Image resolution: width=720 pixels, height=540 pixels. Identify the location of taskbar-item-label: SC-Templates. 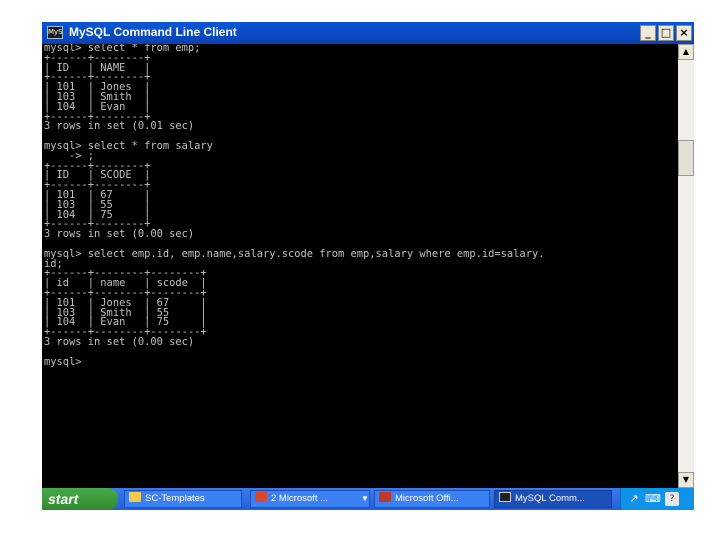
(175, 498).